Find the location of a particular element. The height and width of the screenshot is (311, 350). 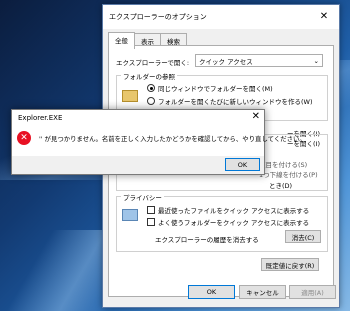

chevron-down-icon: ⌄ is located at coordinates (316, 60).